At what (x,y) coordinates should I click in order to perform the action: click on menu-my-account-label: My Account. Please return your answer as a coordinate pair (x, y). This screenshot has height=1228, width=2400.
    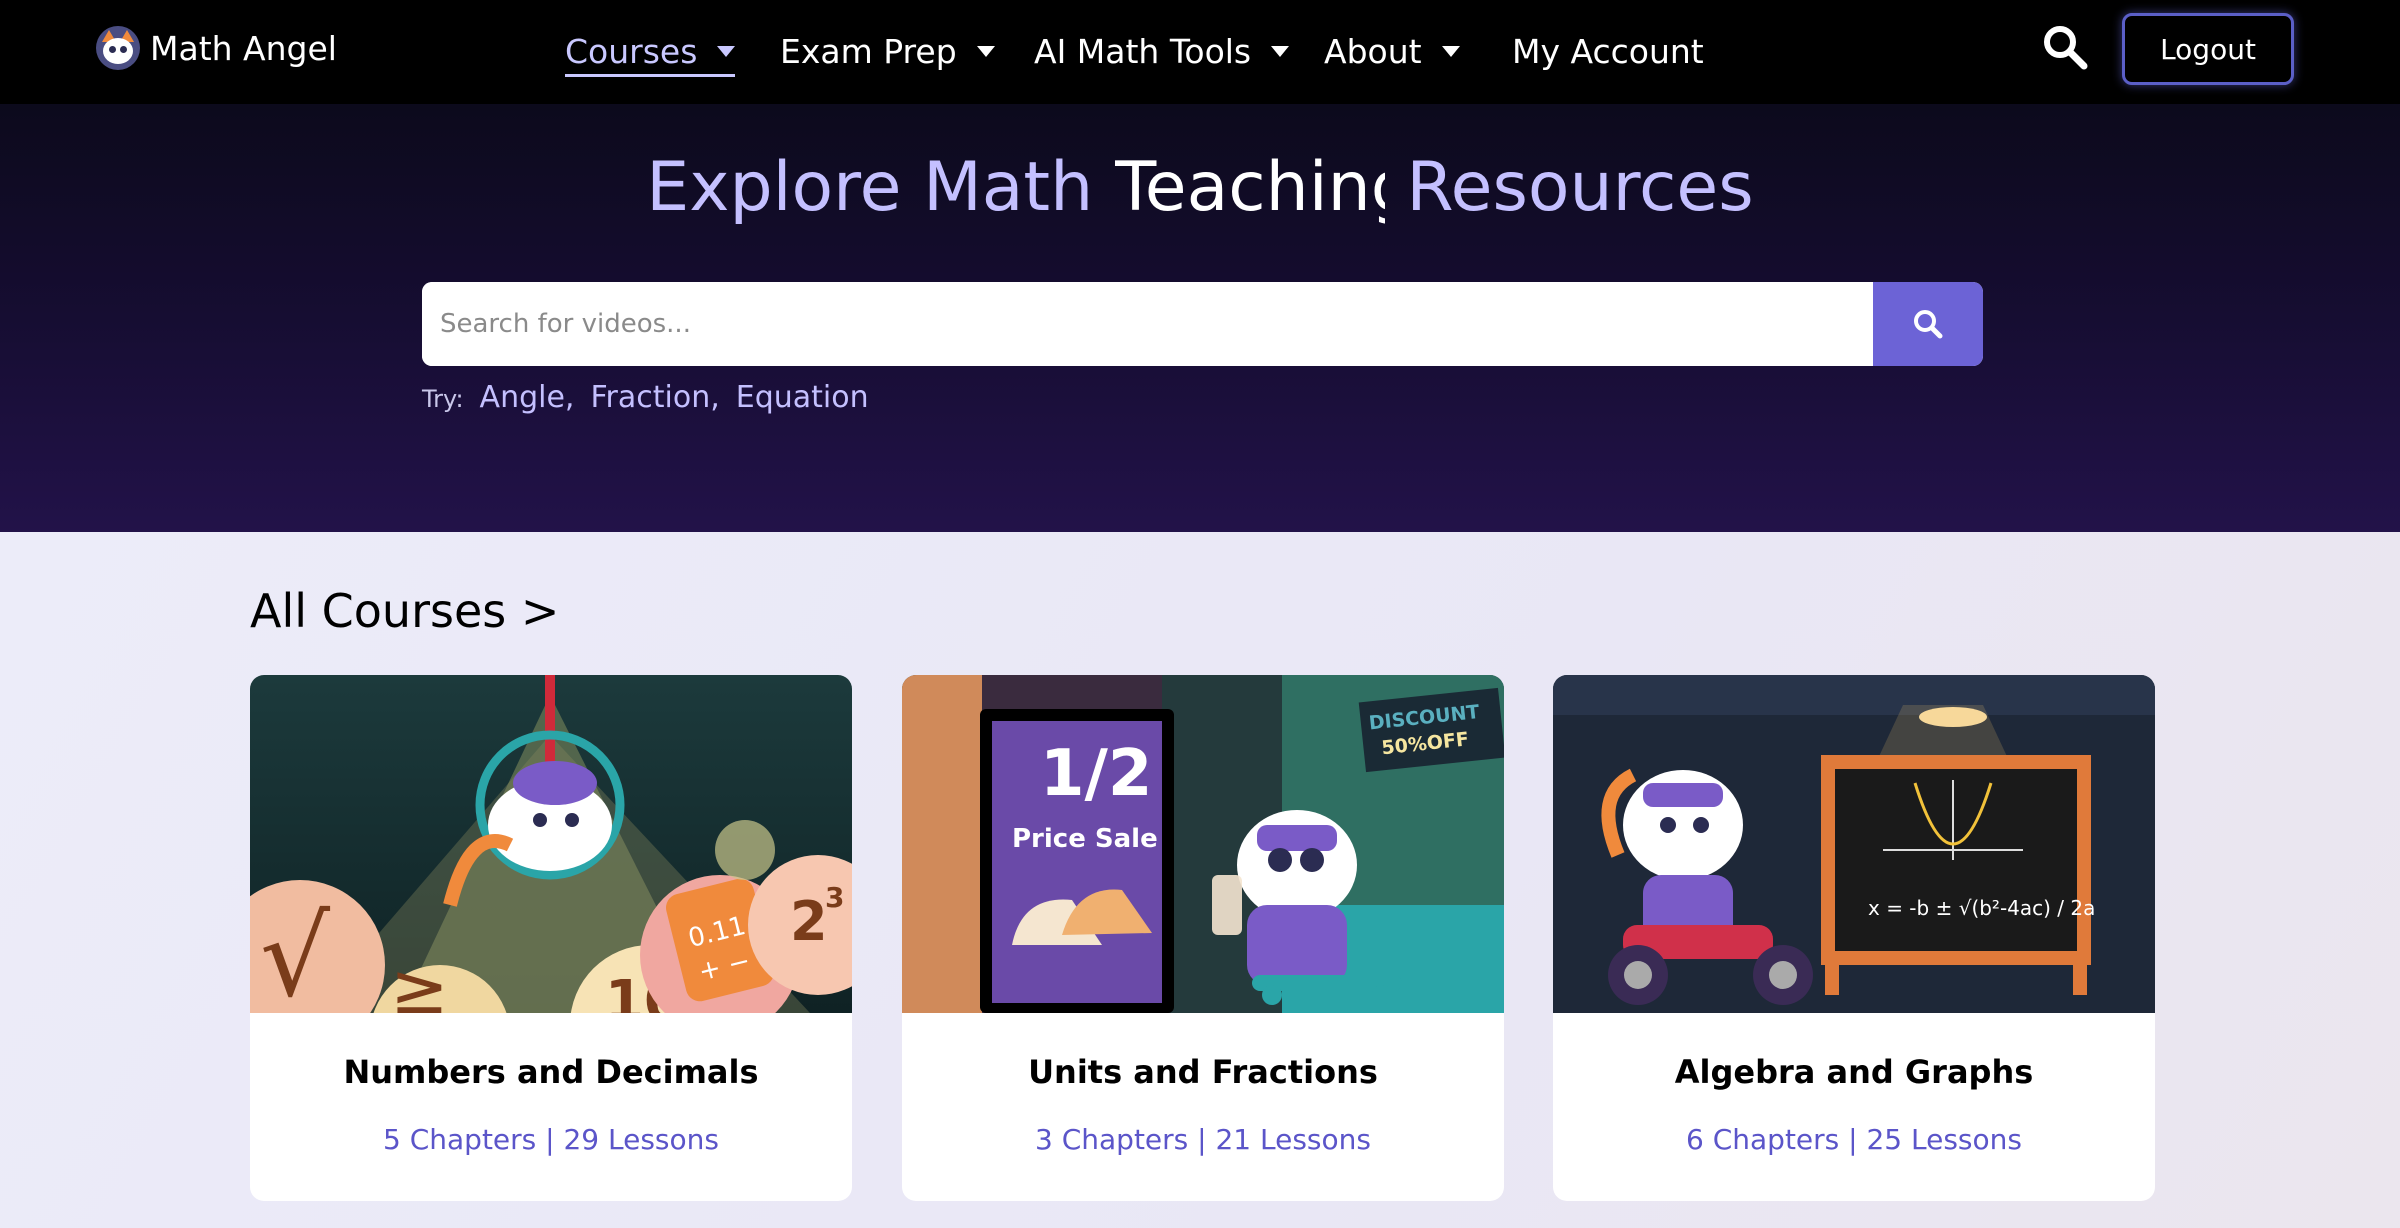
    Looking at the image, I should click on (1608, 51).